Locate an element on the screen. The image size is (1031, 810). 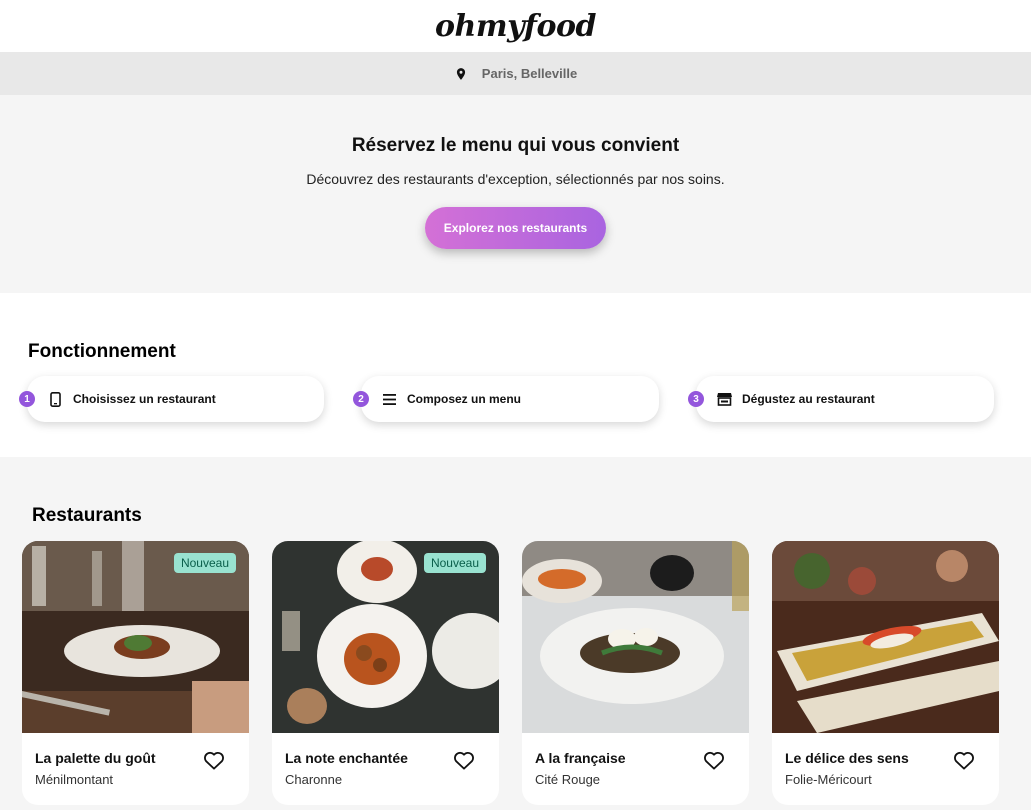
step-compose-menu: 2 Composez un menu is located at coordinates (506, 399).